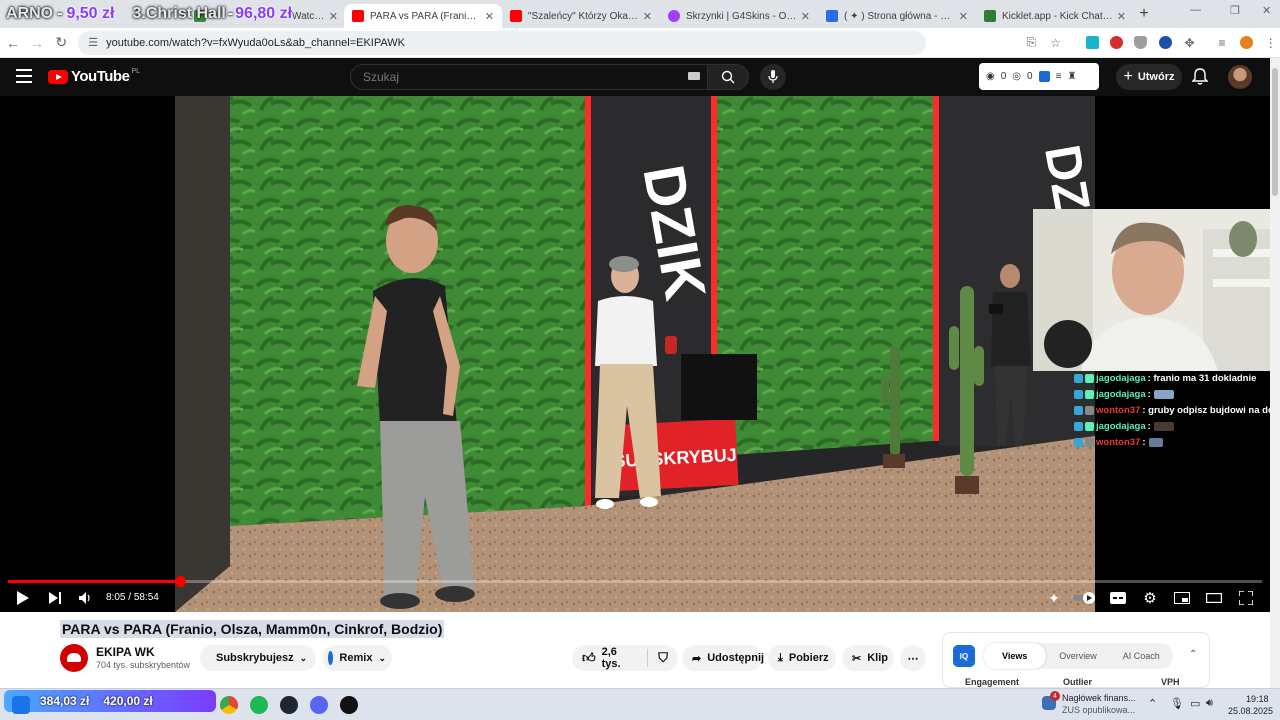 The image size is (1280, 720). I want to click on remix-button: Remix ⌄, so click(357, 658).